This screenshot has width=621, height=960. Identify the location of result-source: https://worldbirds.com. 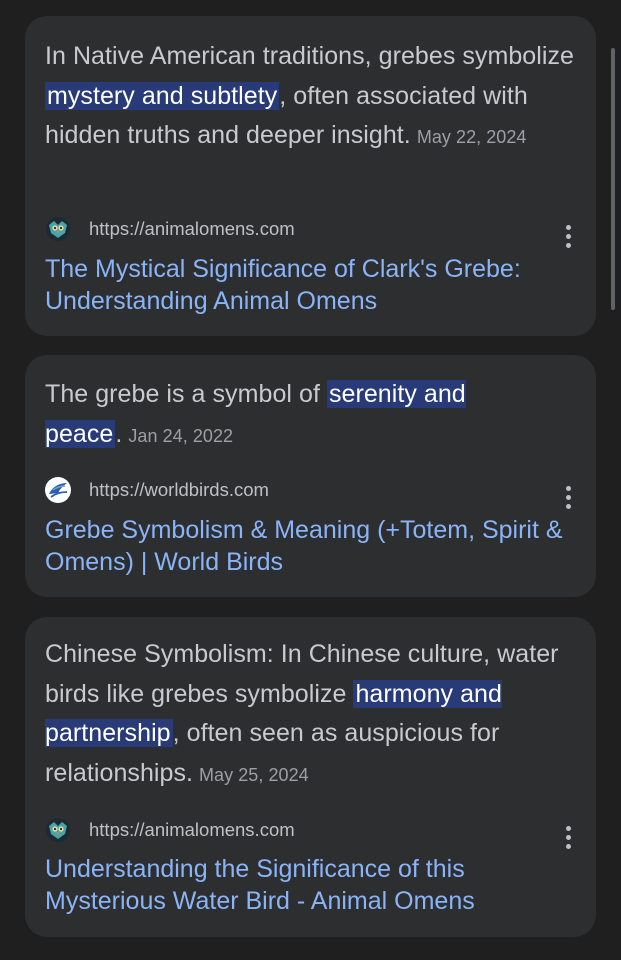
(157, 490).